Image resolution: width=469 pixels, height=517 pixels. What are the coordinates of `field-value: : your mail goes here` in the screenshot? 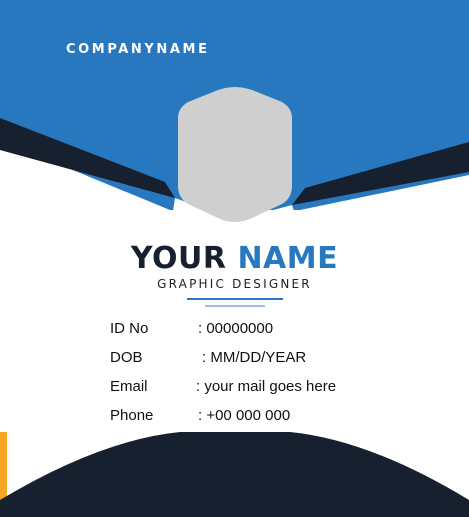 It's located at (266, 386).